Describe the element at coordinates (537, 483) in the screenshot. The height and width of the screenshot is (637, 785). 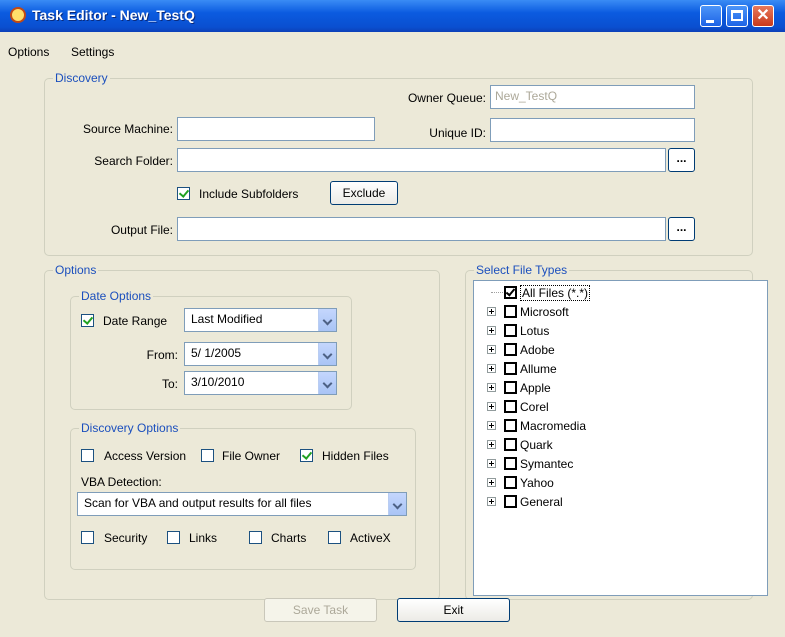
I see `file-type-label: Yahoo` at that location.